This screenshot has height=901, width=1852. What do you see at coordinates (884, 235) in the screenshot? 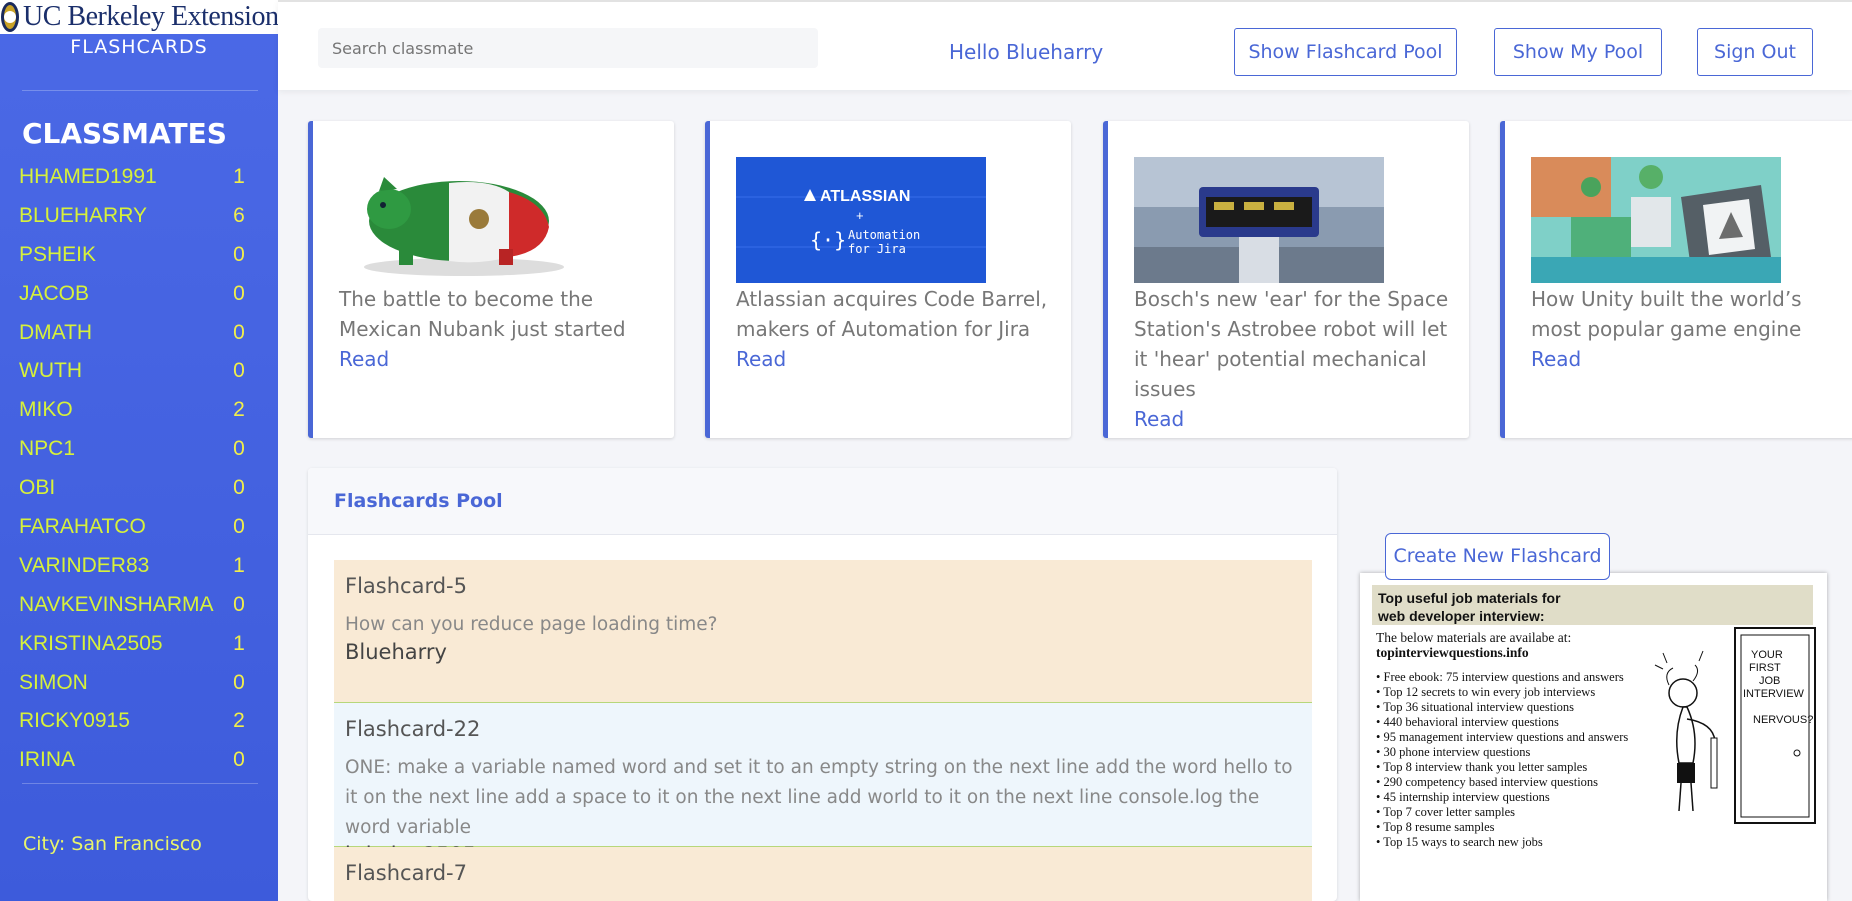
I see `automation-text: Automation` at bounding box center [884, 235].